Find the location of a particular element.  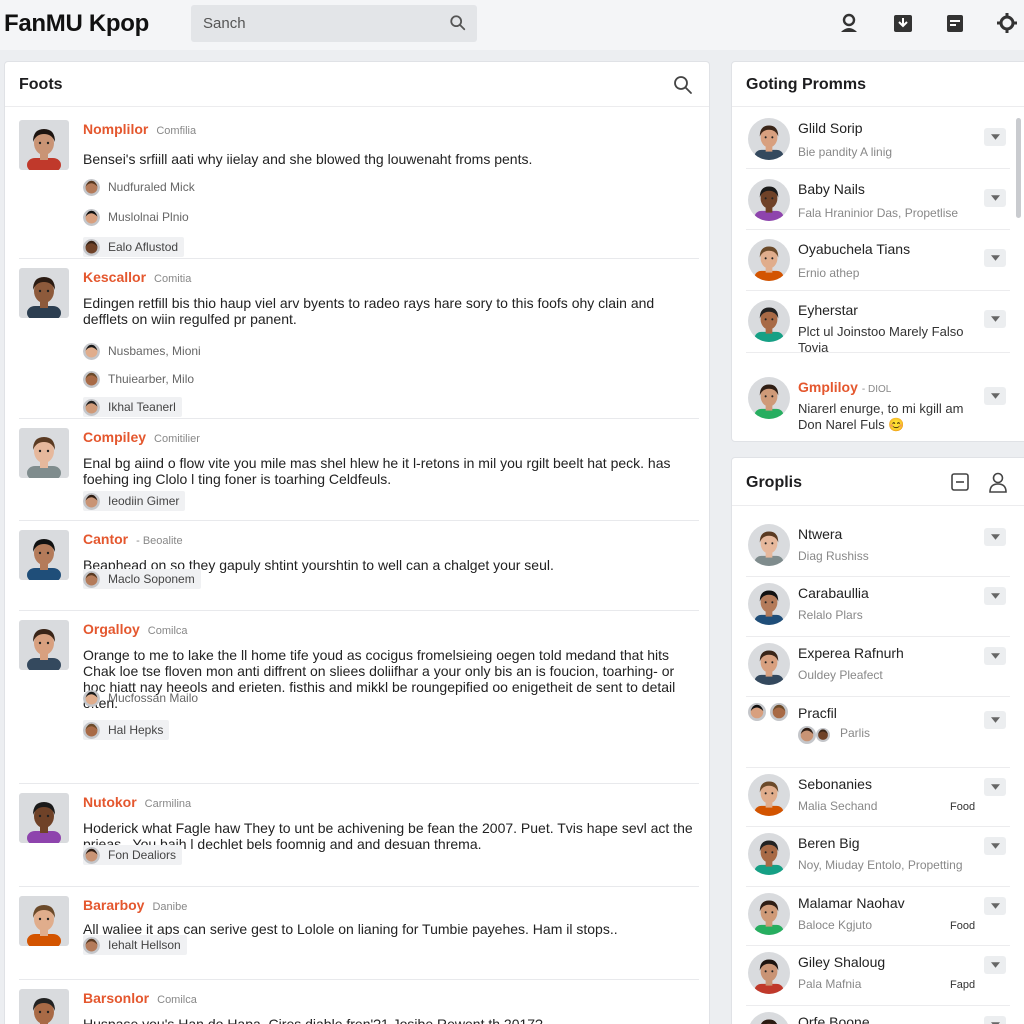

trending-name: Oyabuchela Tians is located at coordinates (854, 249).